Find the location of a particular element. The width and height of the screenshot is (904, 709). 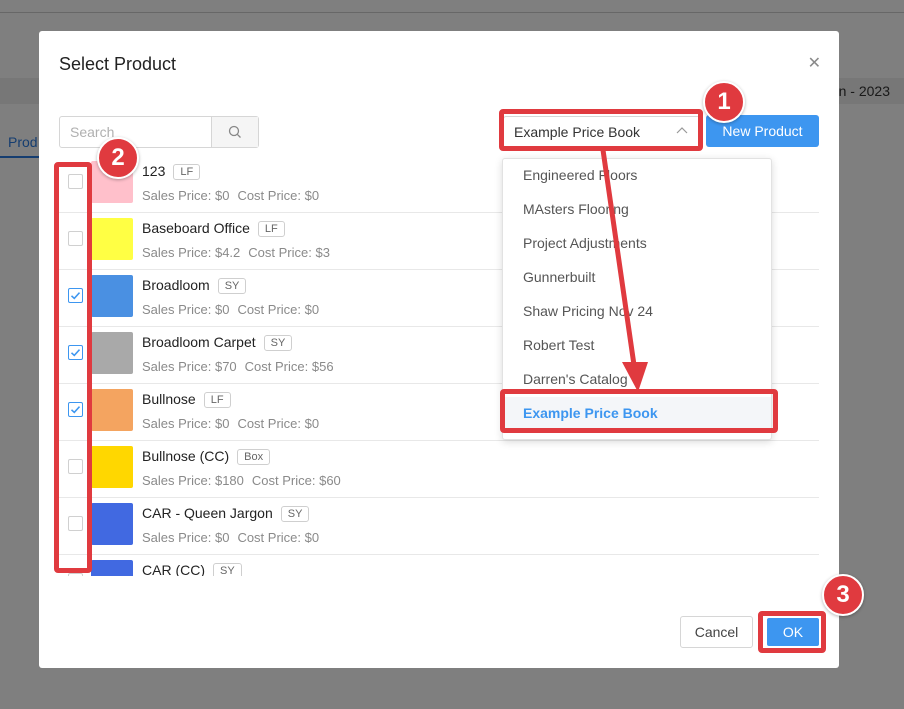

annotation-arrow is located at coordinates (624, 269).